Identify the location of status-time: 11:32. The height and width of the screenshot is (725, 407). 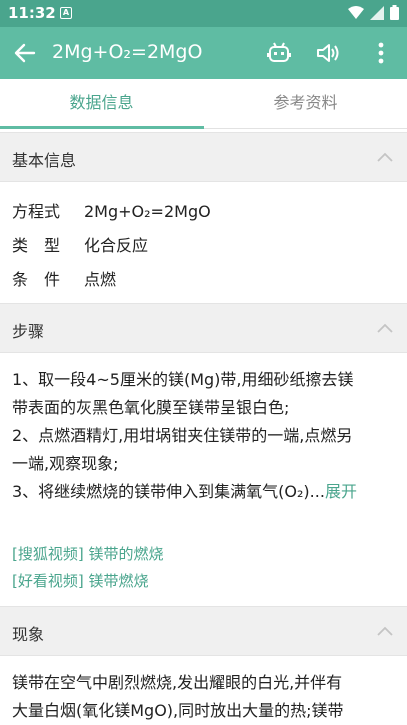
(32, 13).